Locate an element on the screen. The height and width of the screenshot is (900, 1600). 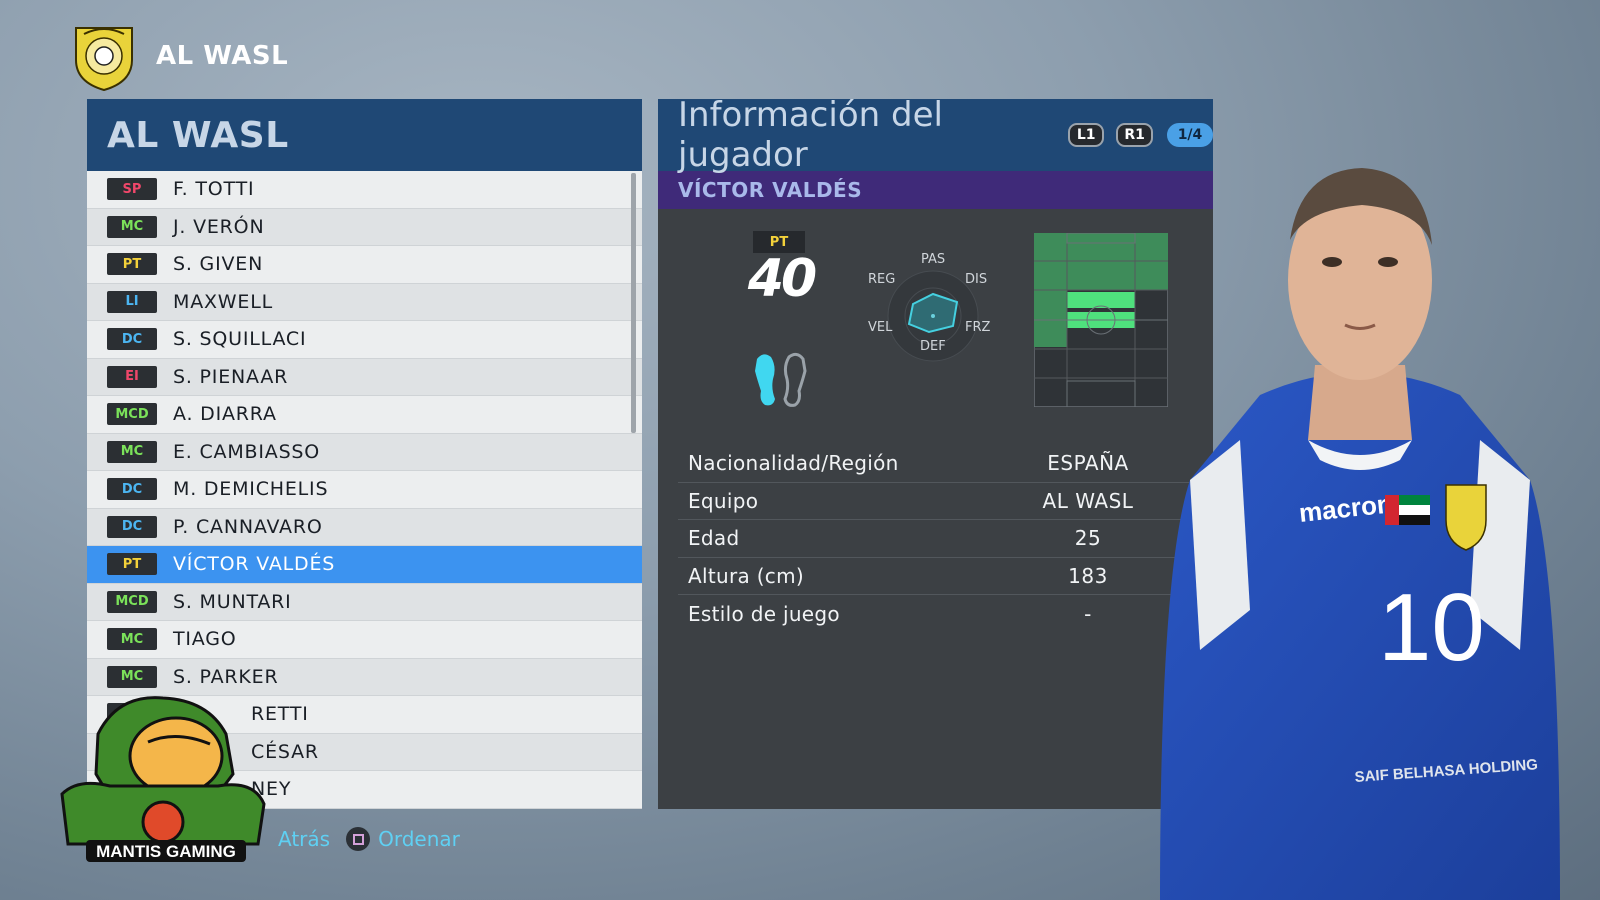
player-row: MC S. PARKER is located at coordinates (364, 677).